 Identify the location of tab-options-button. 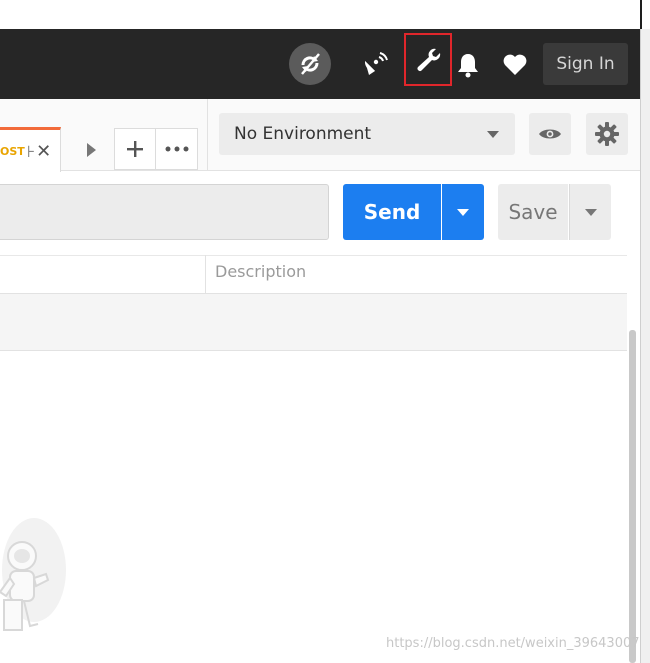
(177, 149).